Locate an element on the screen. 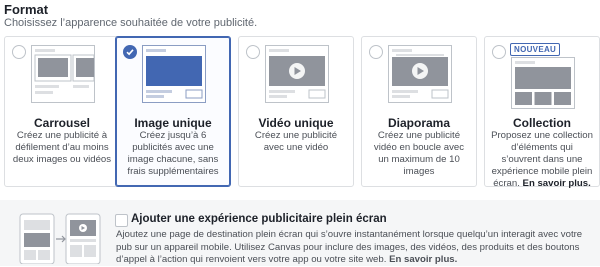 The image size is (600, 267). checkmark-icon is located at coordinates (130, 52).